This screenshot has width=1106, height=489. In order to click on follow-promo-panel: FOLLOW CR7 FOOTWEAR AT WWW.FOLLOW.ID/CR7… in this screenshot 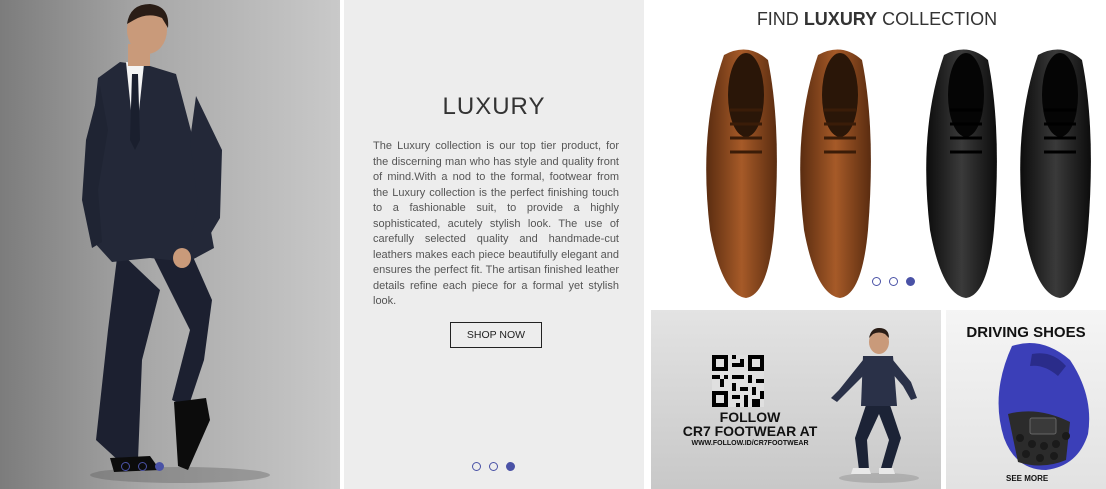, I will do `click(796, 399)`.